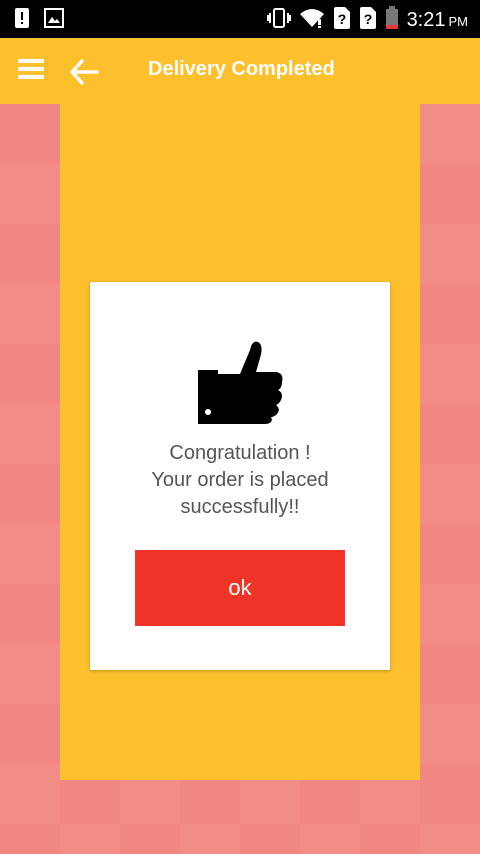  I want to click on clock: 3:21 PM, so click(437, 20).